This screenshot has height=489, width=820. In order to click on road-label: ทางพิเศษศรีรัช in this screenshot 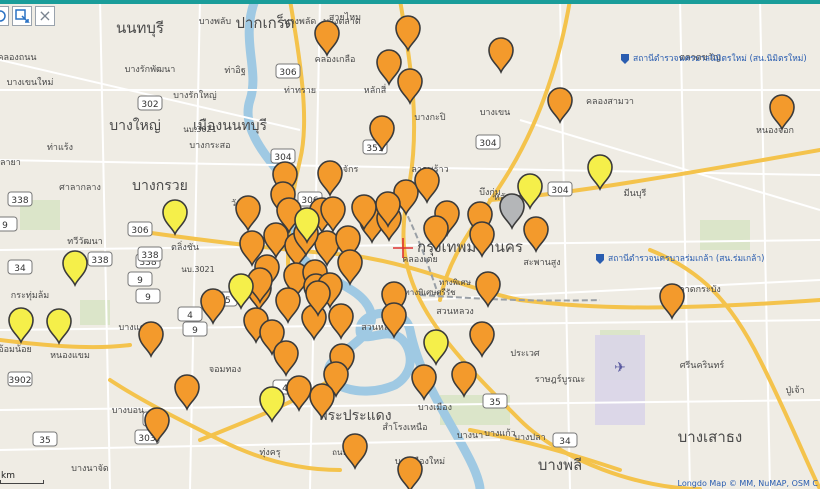, I will do `click(430, 292)`.